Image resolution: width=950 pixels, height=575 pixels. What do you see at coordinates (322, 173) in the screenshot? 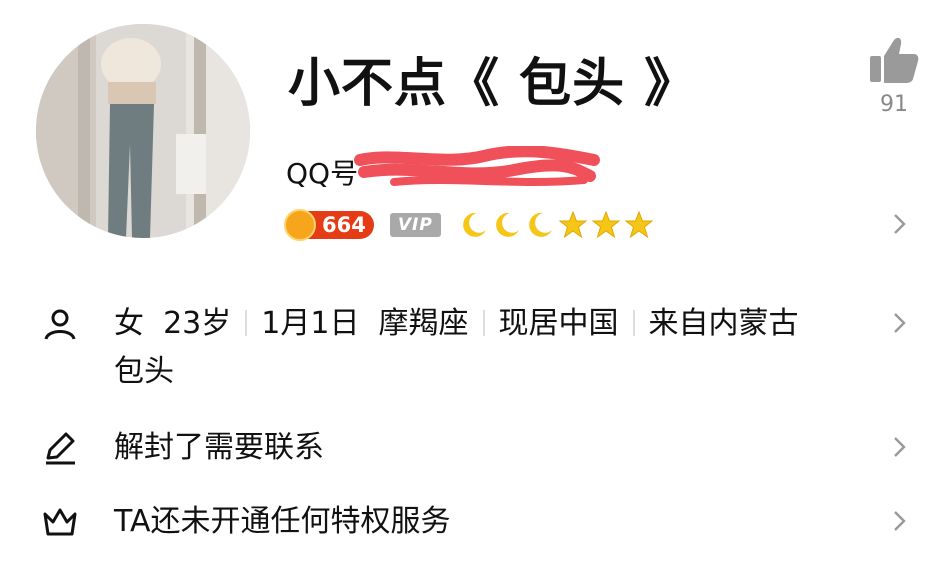
I see `qq-label: QQ号` at bounding box center [322, 173].